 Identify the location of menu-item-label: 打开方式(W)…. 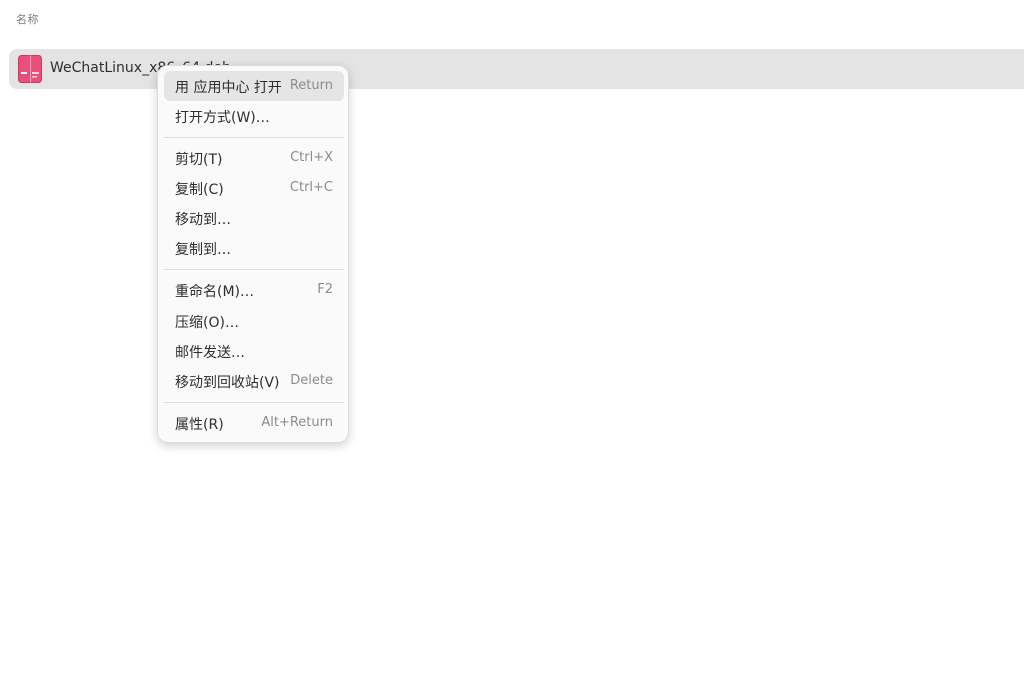
(222, 118).